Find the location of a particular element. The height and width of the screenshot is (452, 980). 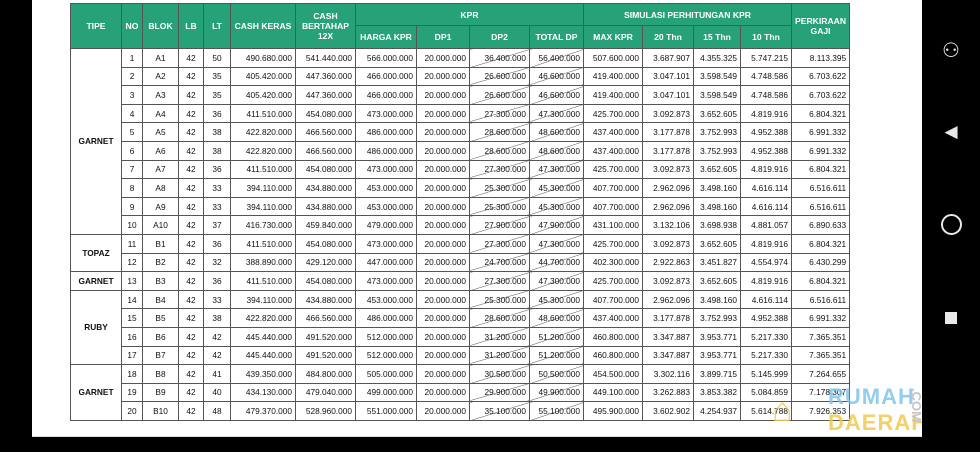

accessibility-icon: ⚇ is located at coordinates (951, 50).